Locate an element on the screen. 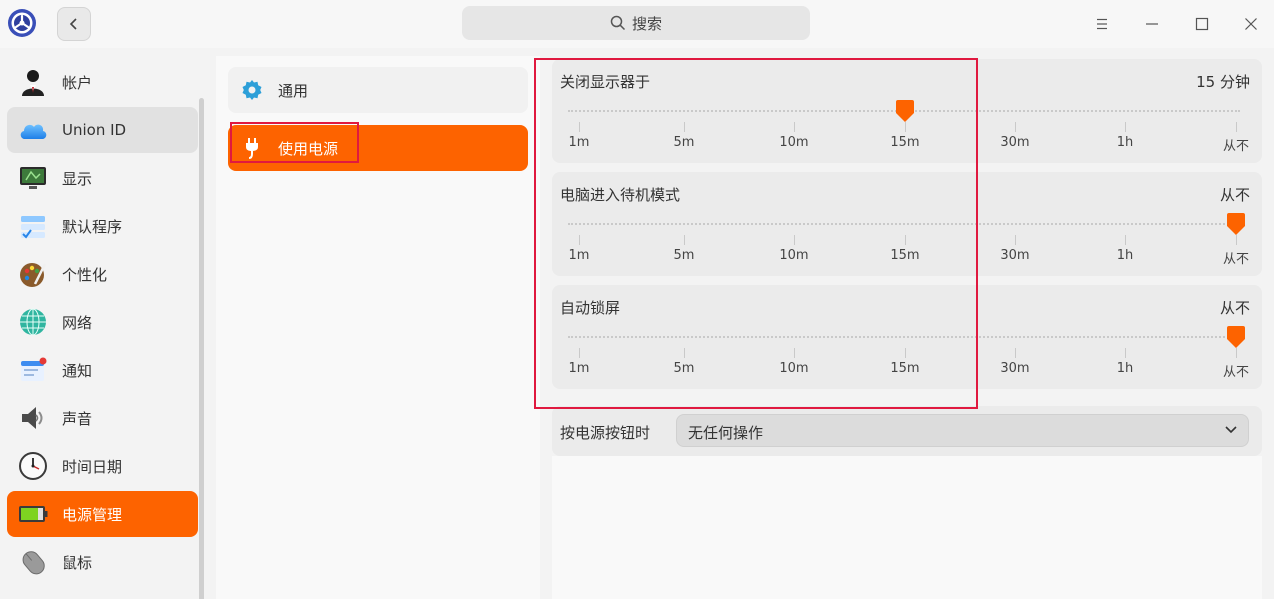 The height and width of the screenshot is (599, 1274). sidebar-item-power: 电源管理 is located at coordinates (102, 514).